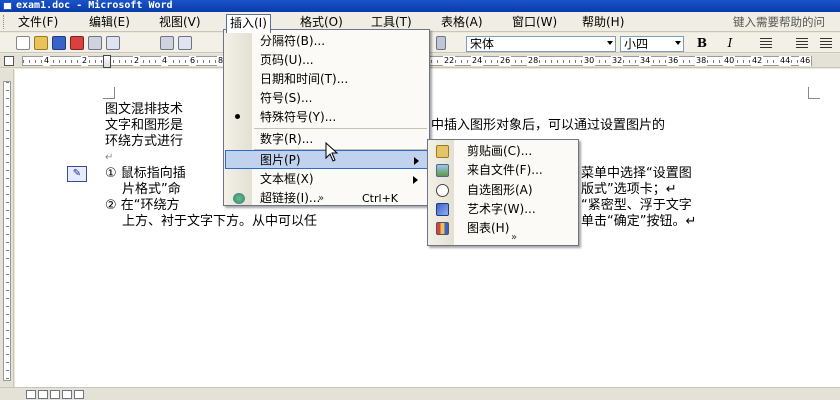  Describe the element at coordinates (462, 22) in the screenshot. I see `menu-table: 表格(A)` at that location.